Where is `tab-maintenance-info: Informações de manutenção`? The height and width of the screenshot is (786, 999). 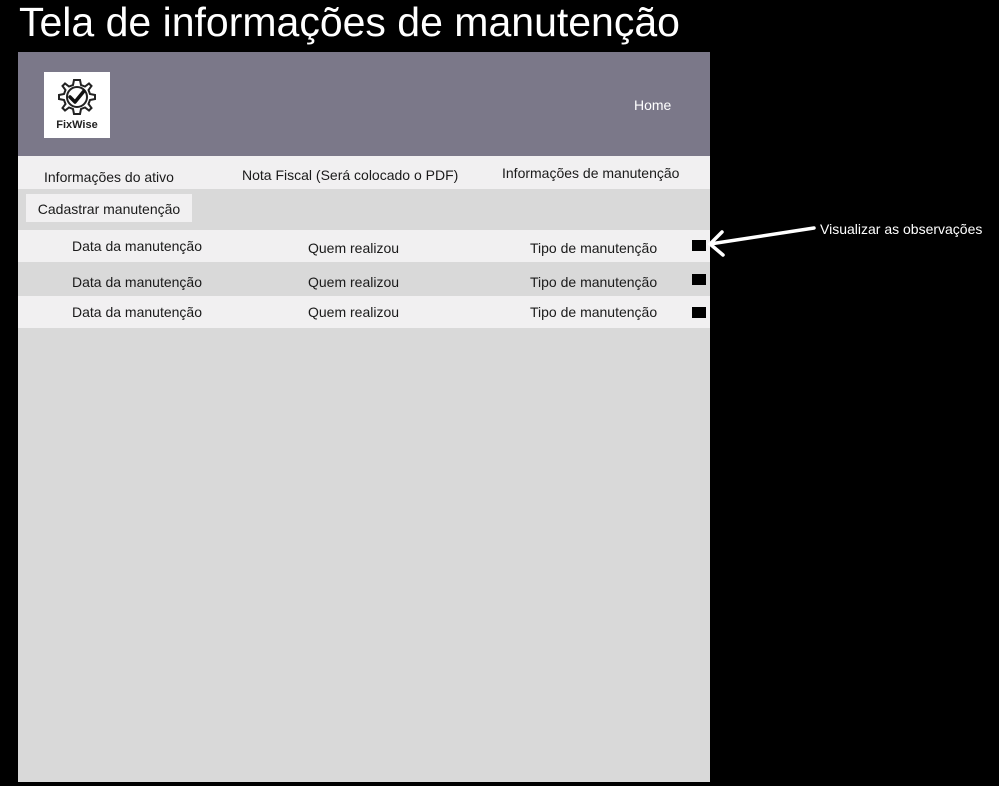 tab-maintenance-info: Informações de manutenção is located at coordinates (590, 173).